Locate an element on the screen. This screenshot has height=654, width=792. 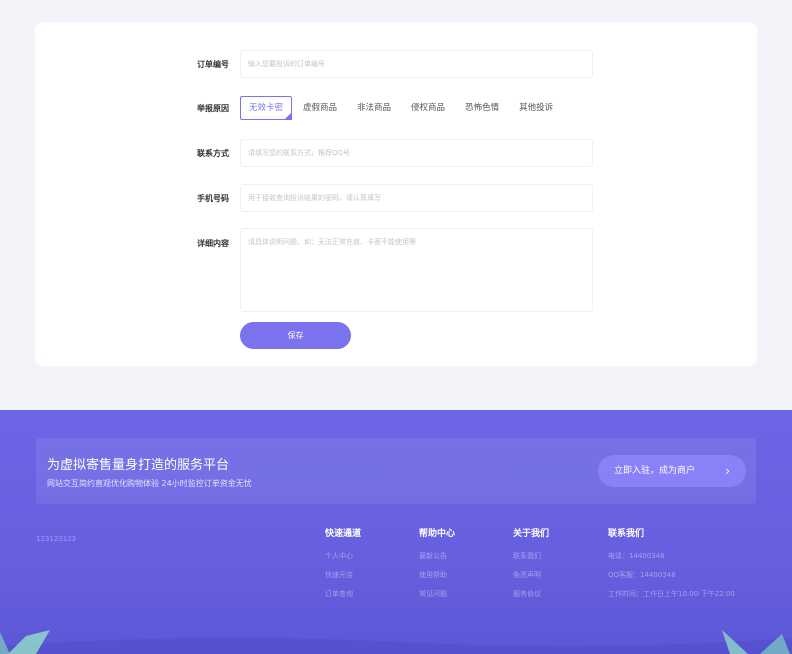
footer-link: 免责声明 is located at coordinates (531, 579).